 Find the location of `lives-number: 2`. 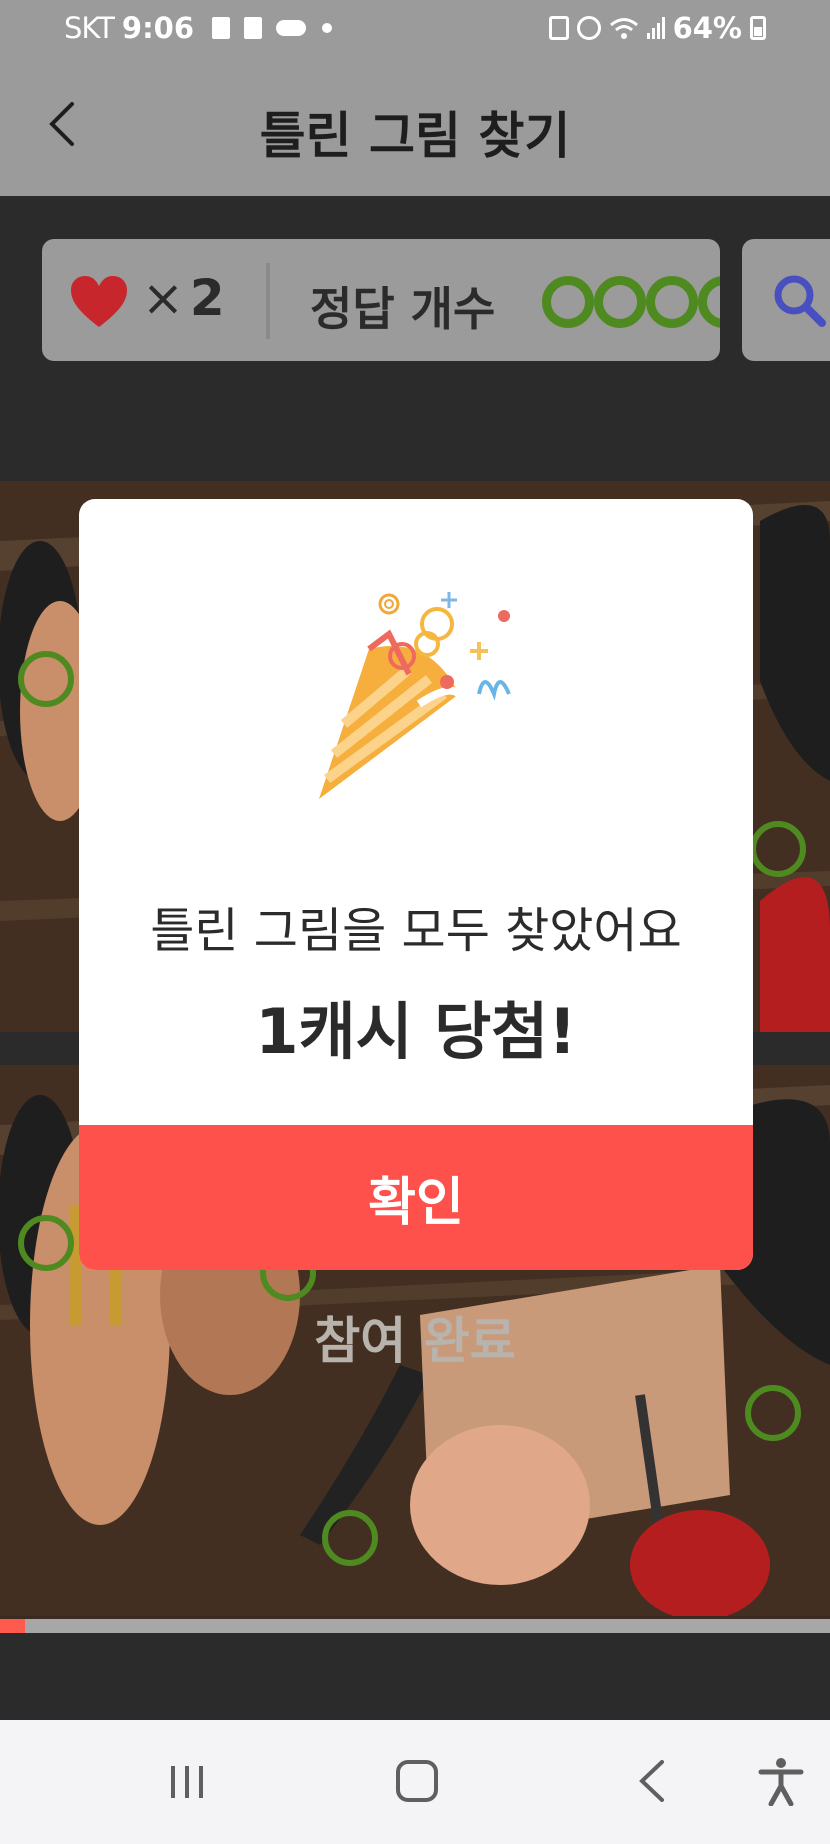

lives-number: 2 is located at coordinates (207, 298).